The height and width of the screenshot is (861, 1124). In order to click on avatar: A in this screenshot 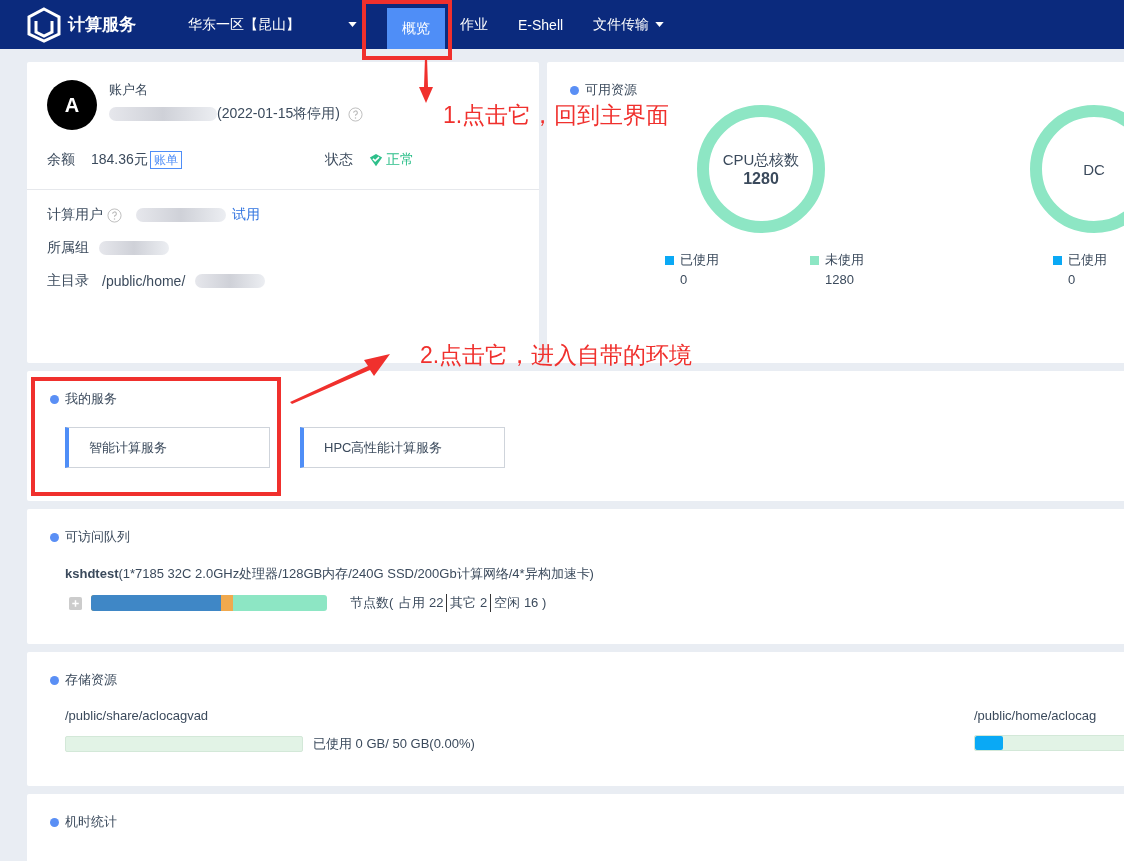, I will do `click(72, 105)`.